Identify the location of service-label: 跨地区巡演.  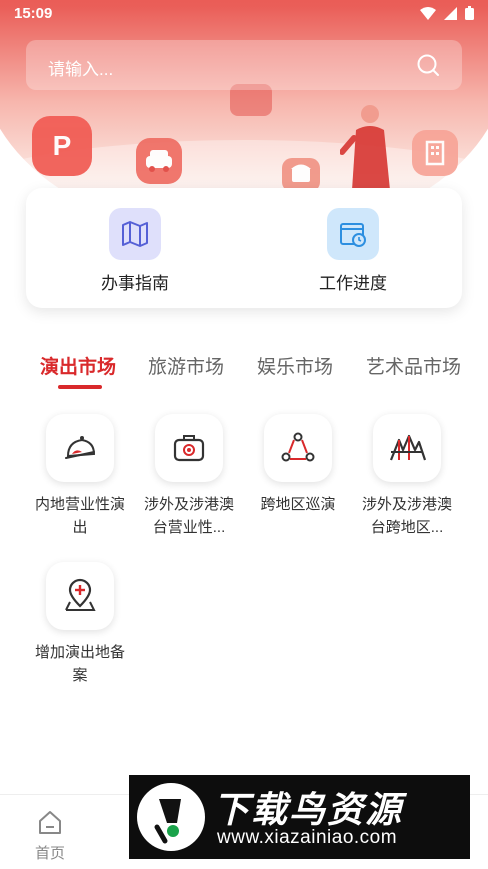
(298, 504).